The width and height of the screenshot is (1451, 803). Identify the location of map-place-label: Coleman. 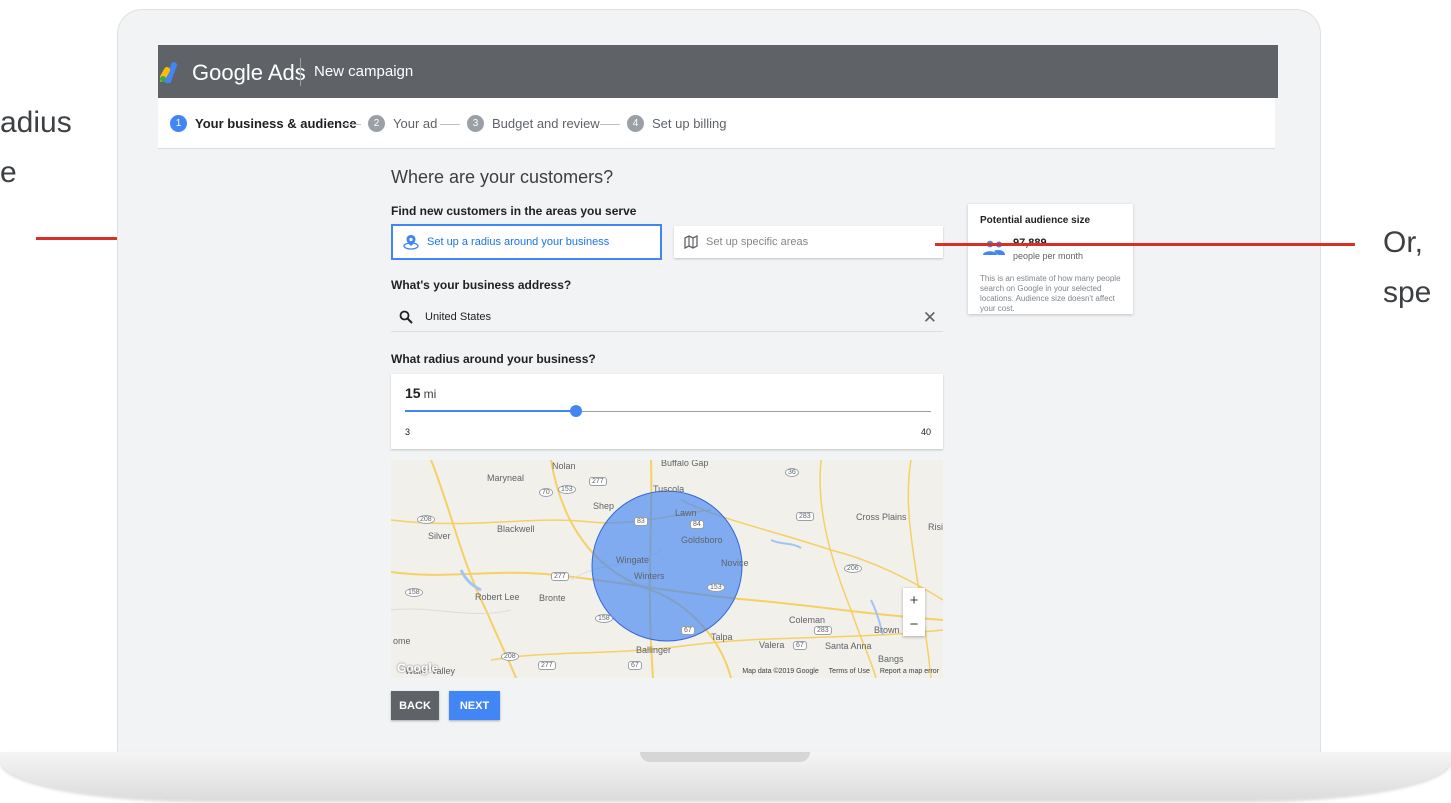
(807, 620).